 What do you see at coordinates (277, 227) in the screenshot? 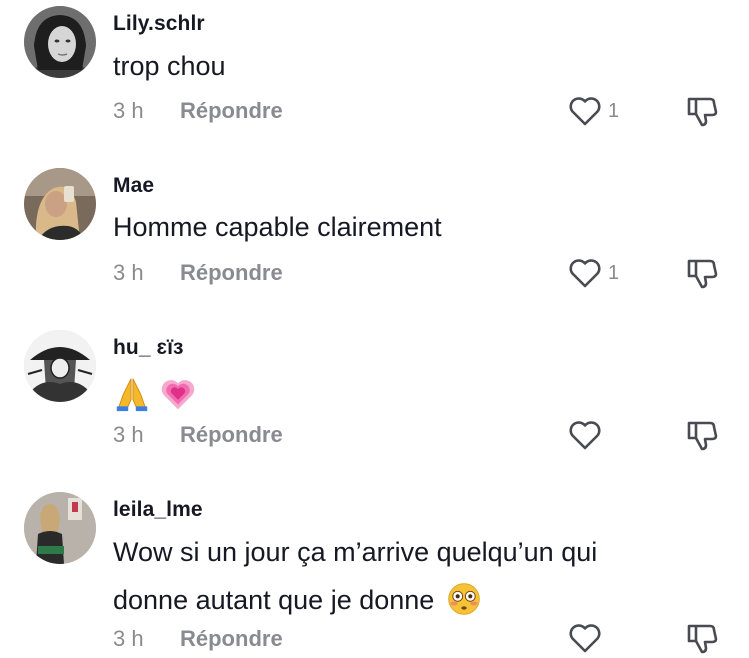
I see `comment-text: Homme capable clairement` at bounding box center [277, 227].